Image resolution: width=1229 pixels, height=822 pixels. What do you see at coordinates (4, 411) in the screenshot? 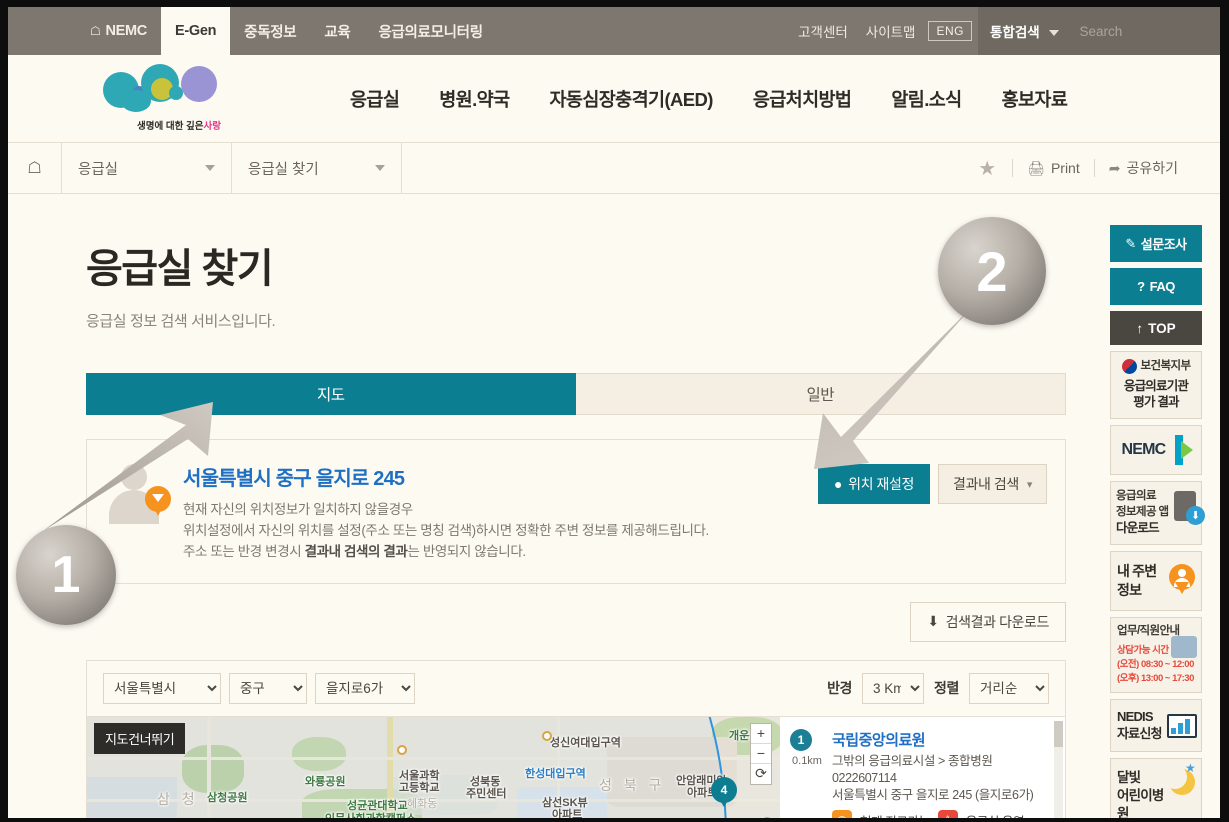
I see `window-frame-left` at bounding box center [4, 411].